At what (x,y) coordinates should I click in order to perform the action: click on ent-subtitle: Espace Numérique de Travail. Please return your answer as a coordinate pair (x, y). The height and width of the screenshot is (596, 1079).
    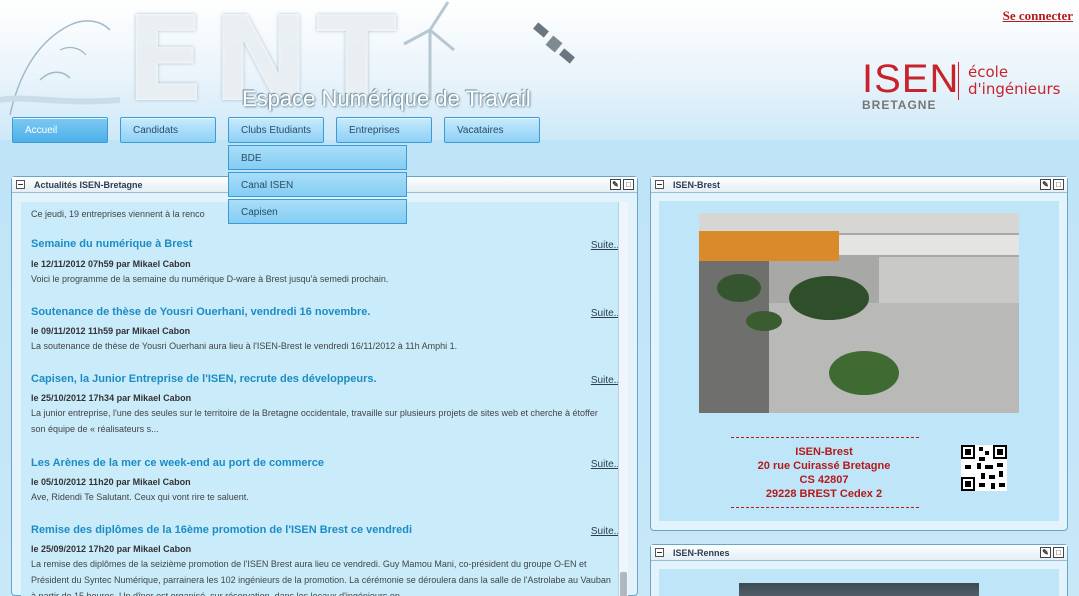
    Looking at the image, I should click on (386, 98).